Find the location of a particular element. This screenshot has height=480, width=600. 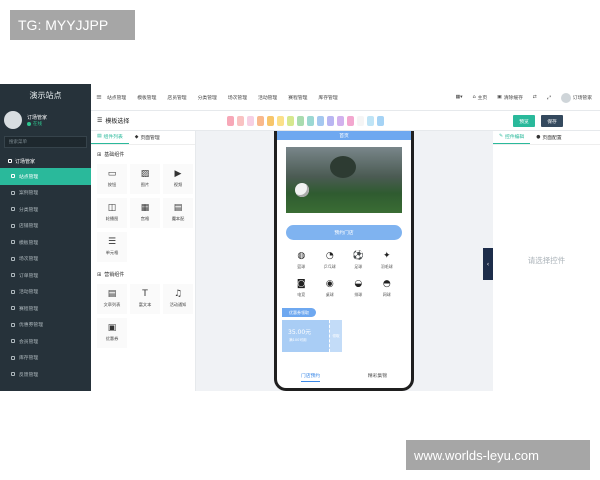

book-store-button: 预约门店 is located at coordinates (344, 232).